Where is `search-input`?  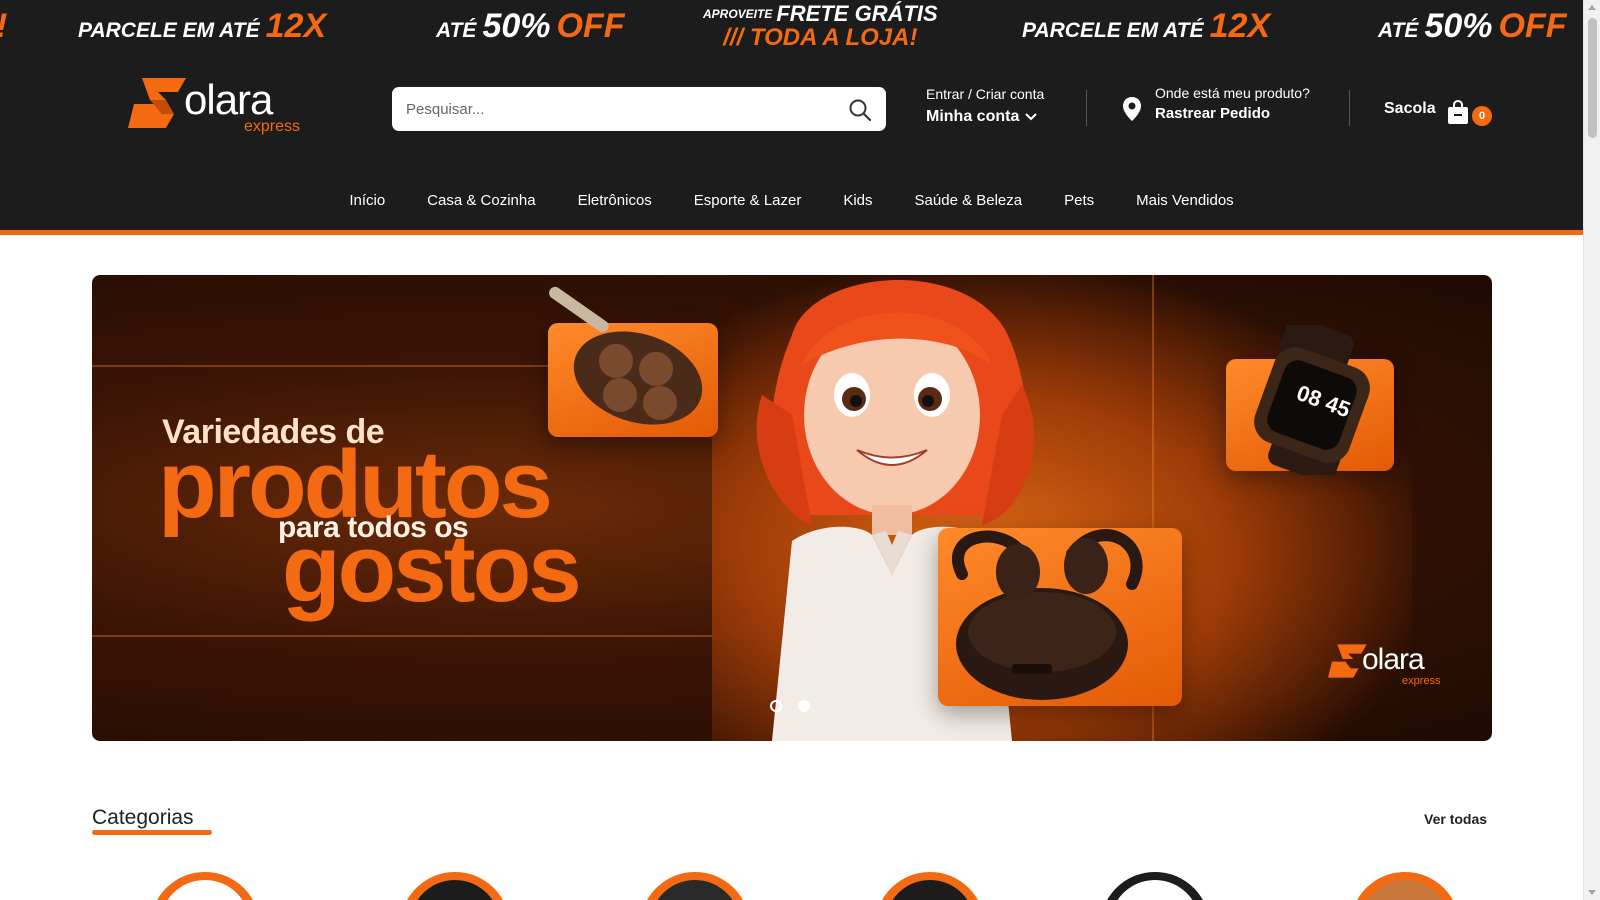
search-input is located at coordinates (616, 109).